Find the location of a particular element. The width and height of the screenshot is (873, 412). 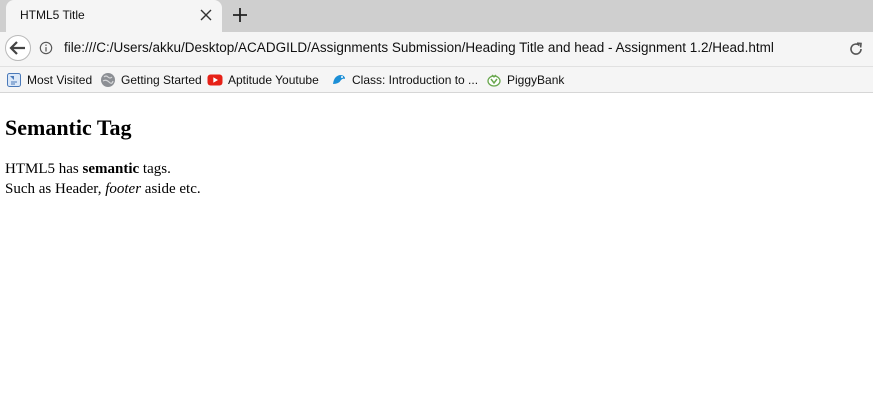

reload-icon is located at coordinates (856, 49).